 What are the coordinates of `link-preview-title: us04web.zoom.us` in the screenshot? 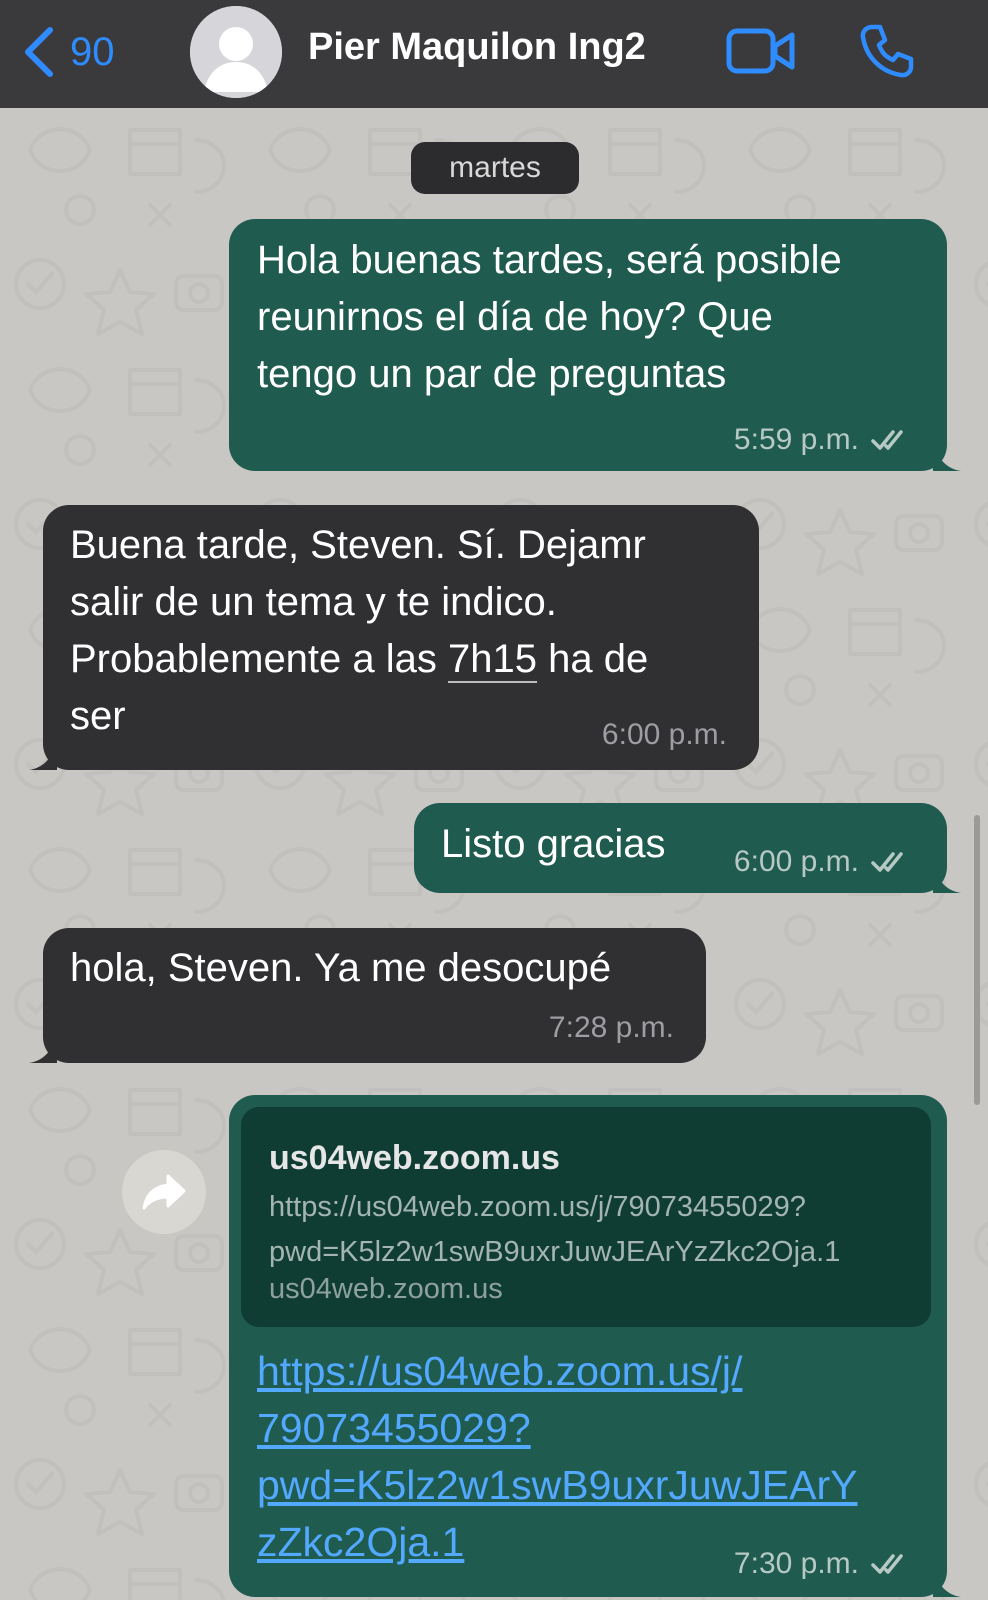 It's located at (414, 1158).